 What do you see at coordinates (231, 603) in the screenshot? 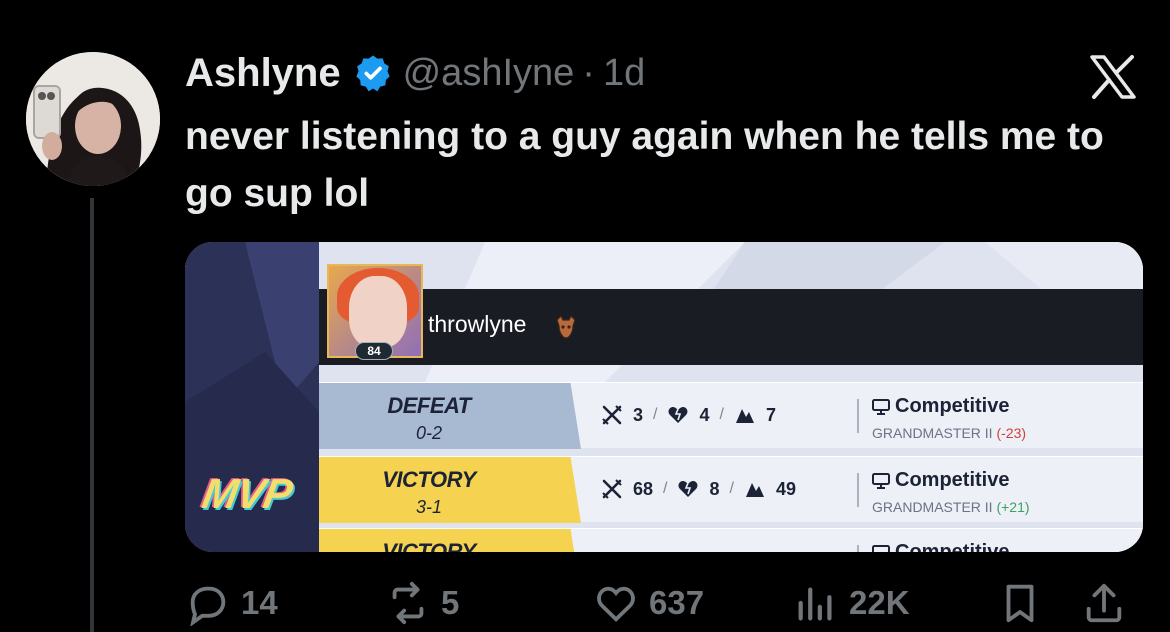
I see `reply-button: 14` at bounding box center [231, 603].